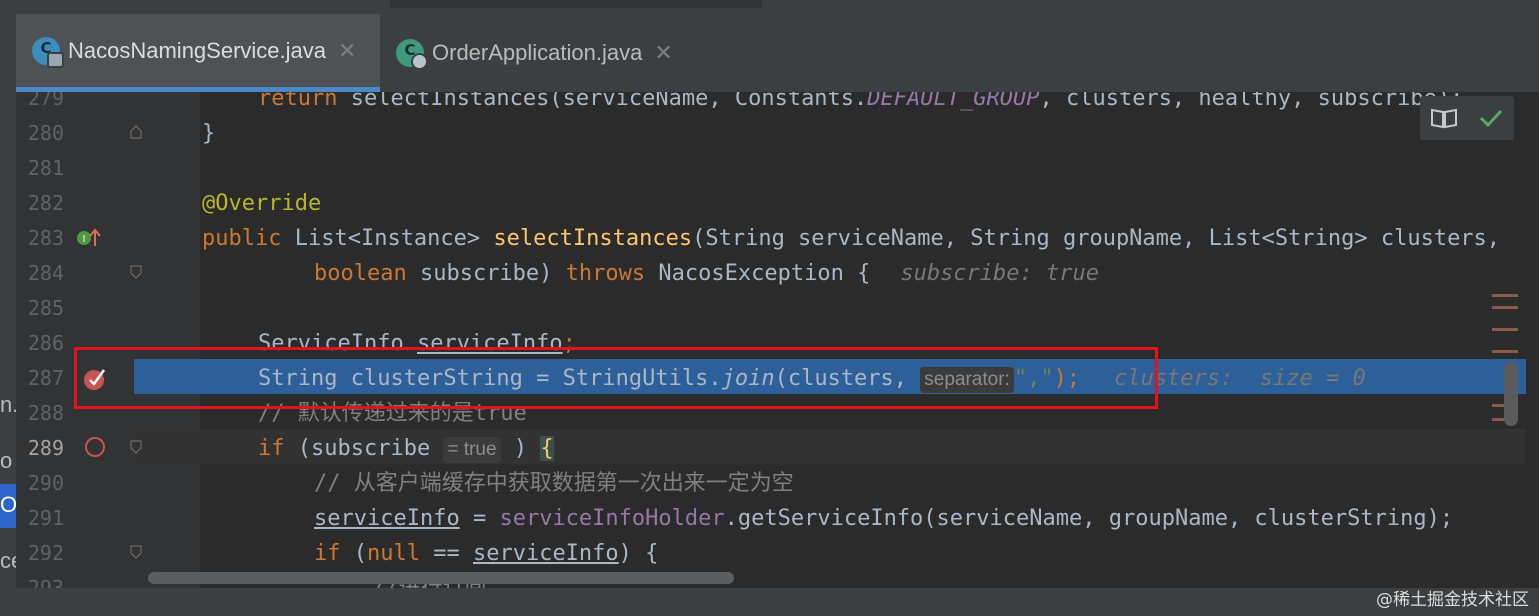 The width and height of the screenshot is (1539, 616). What do you see at coordinates (1532, 340) in the screenshot?
I see `error-stripe` at bounding box center [1532, 340].